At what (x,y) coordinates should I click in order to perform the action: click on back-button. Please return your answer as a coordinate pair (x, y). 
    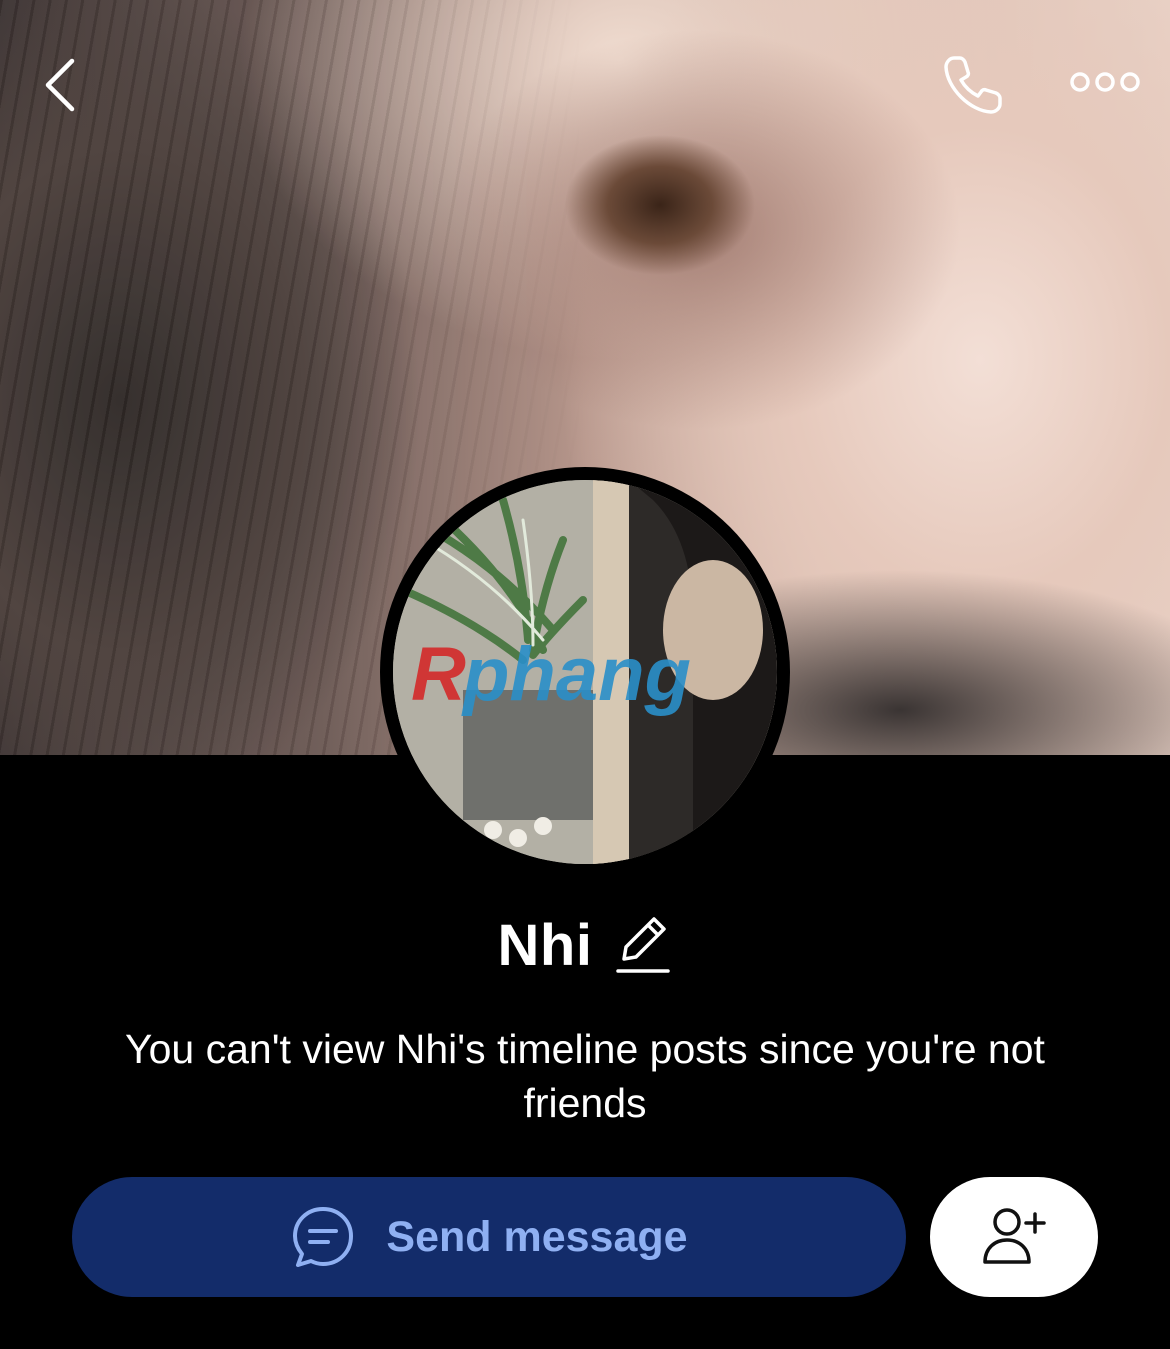
    Looking at the image, I should click on (63, 85).